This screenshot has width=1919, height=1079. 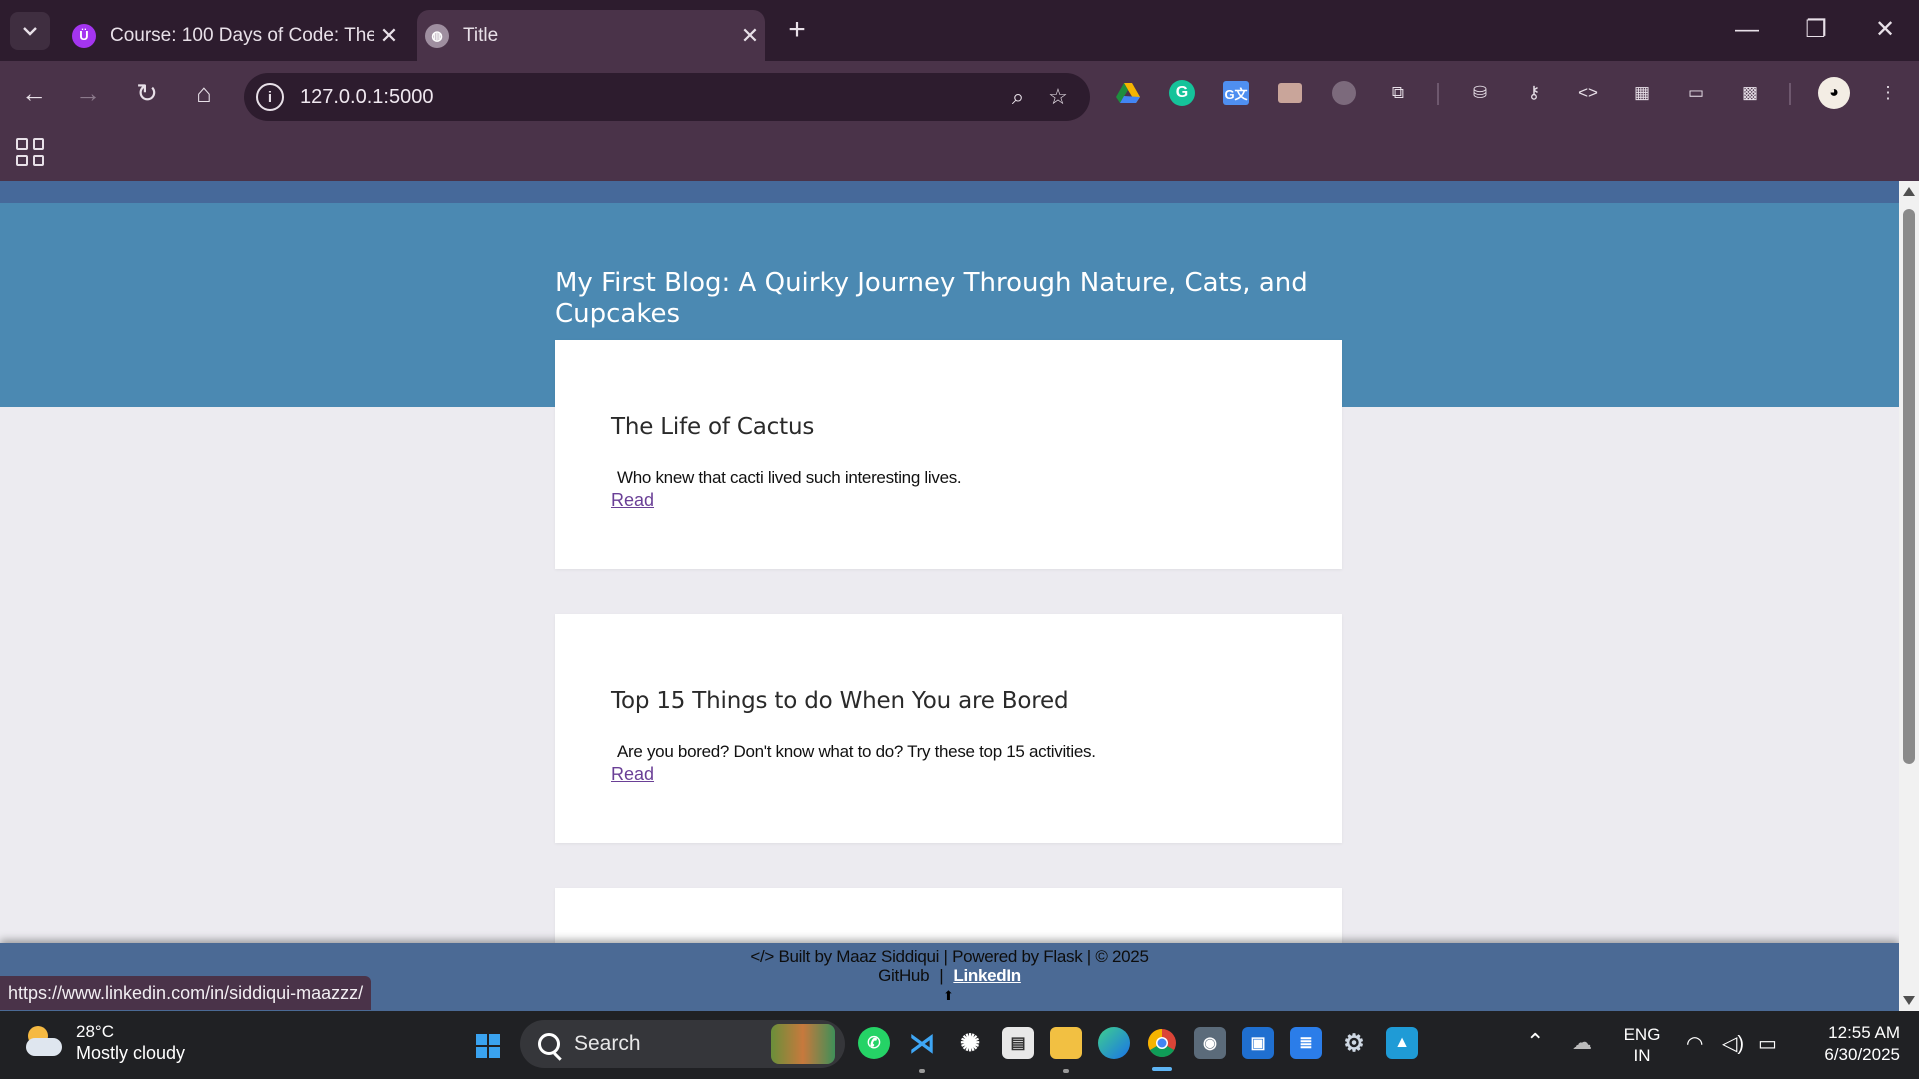 I want to click on password-key-icon: ⚷, so click(x=1534, y=93).